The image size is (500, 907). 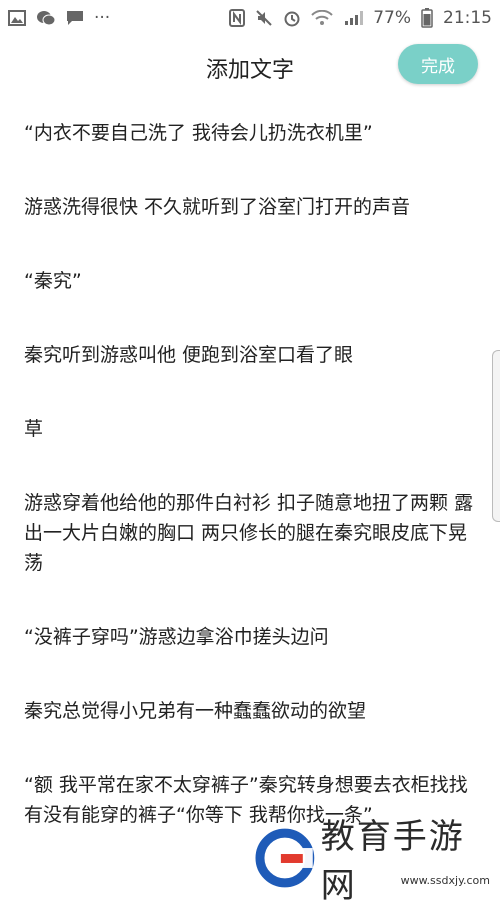 I want to click on wifi-icon, so click(x=322, y=18).